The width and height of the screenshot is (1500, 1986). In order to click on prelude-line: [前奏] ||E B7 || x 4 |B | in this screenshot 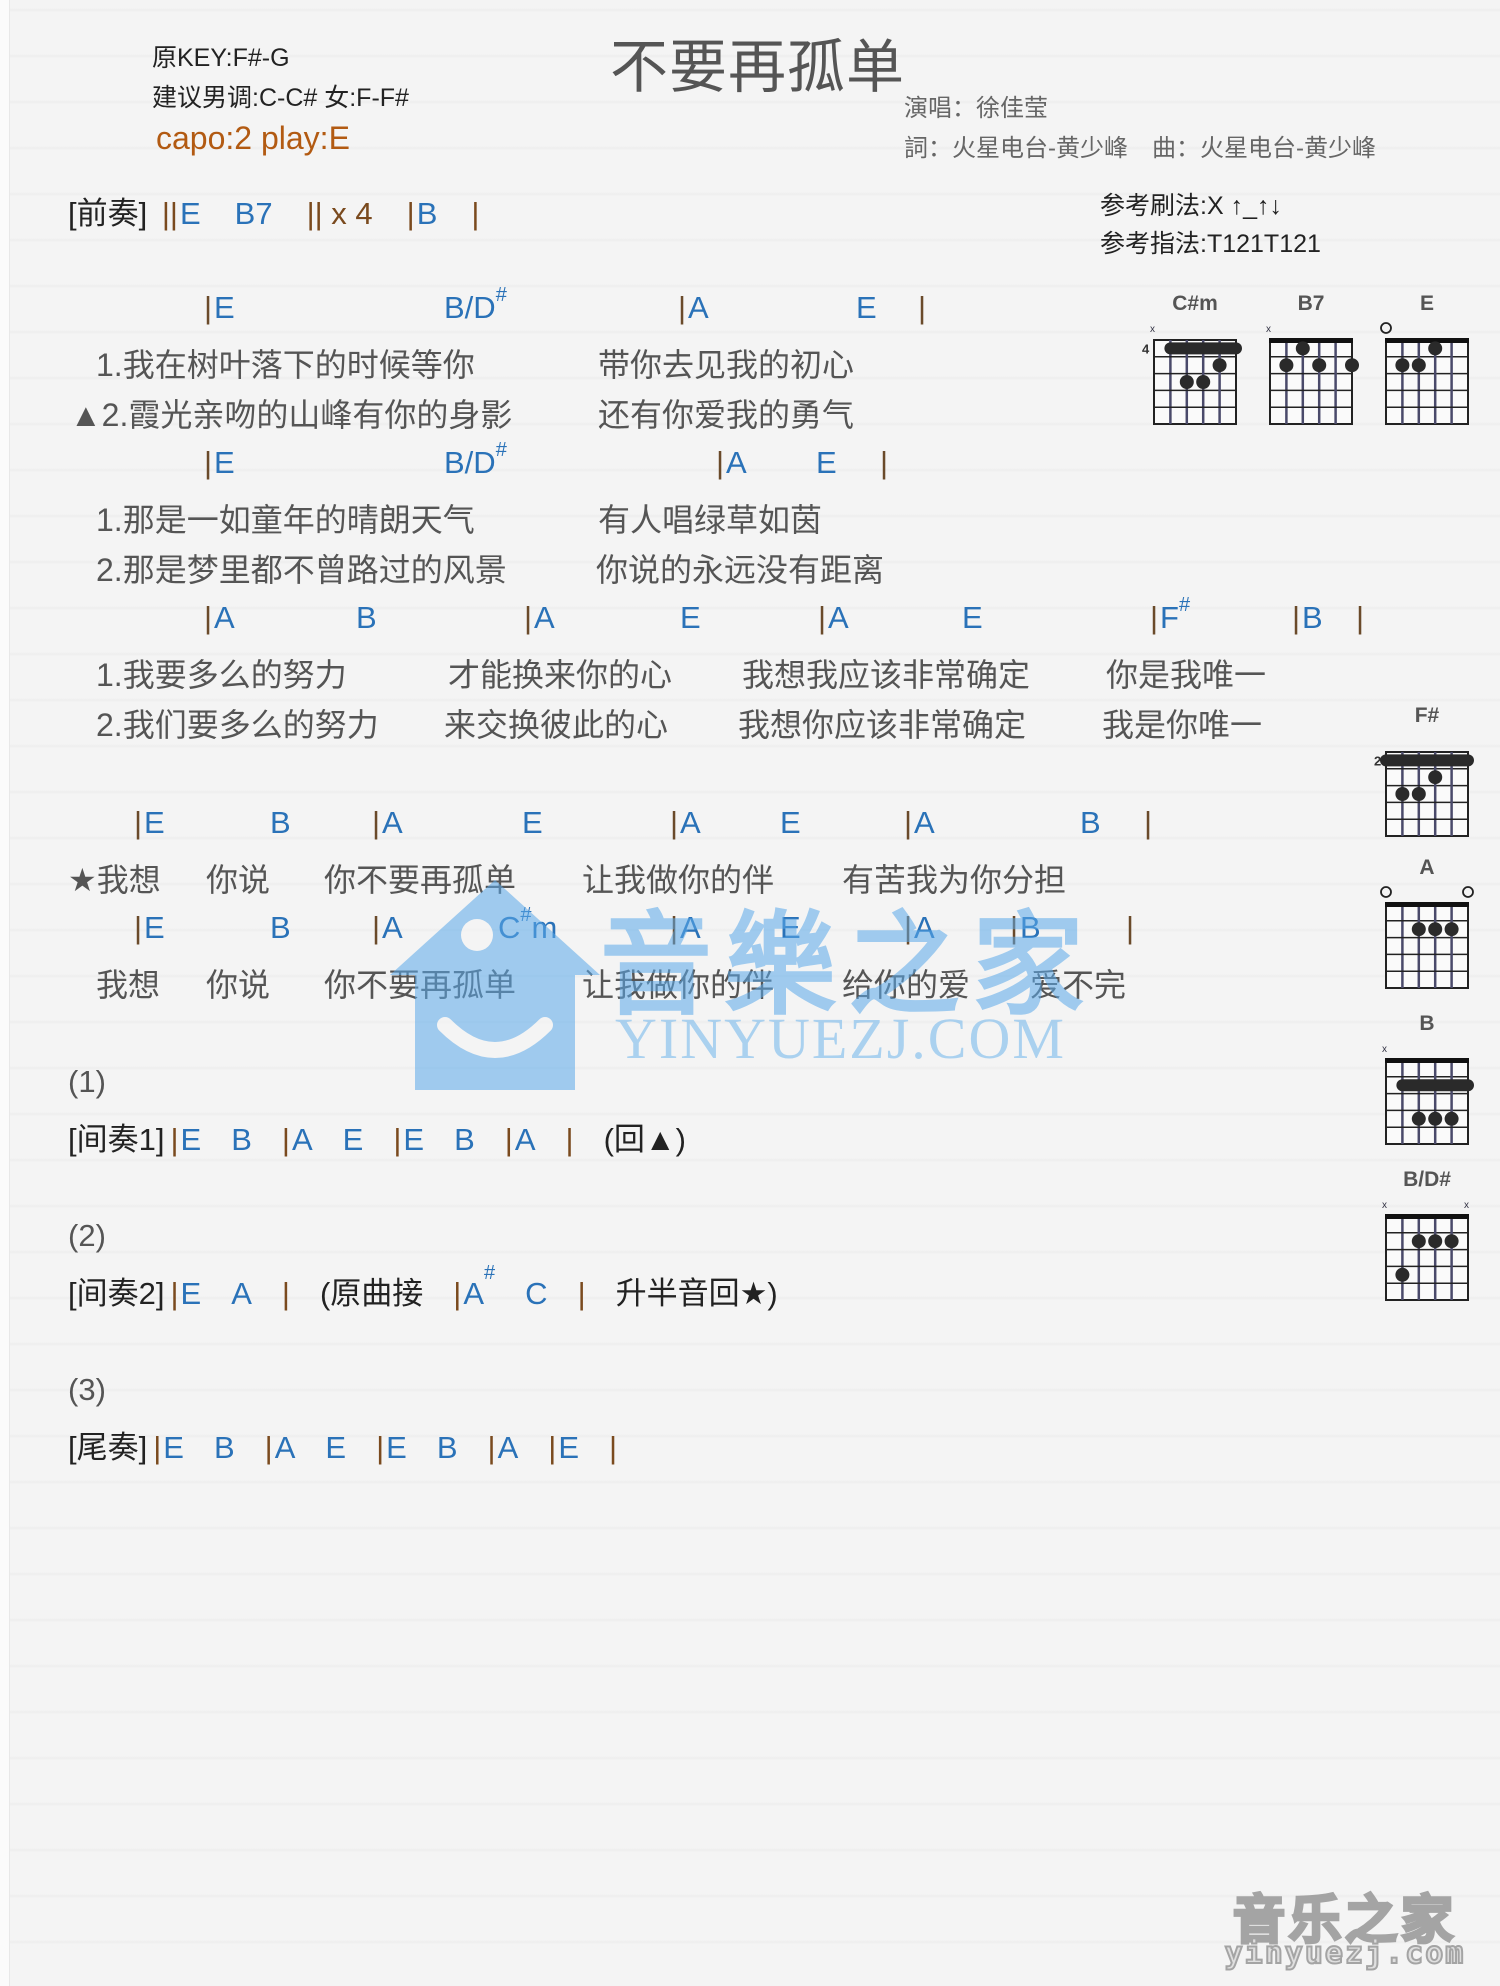, I will do `click(273, 210)`.